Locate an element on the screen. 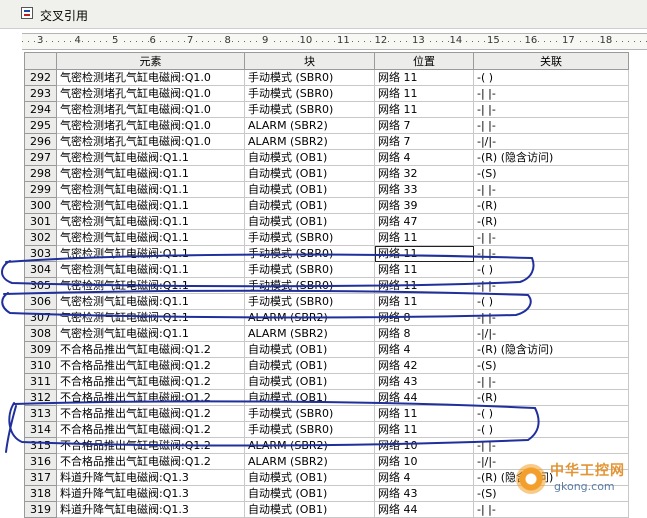 The height and width of the screenshot is (518, 647). row-index: 313 is located at coordinates (40, 413).